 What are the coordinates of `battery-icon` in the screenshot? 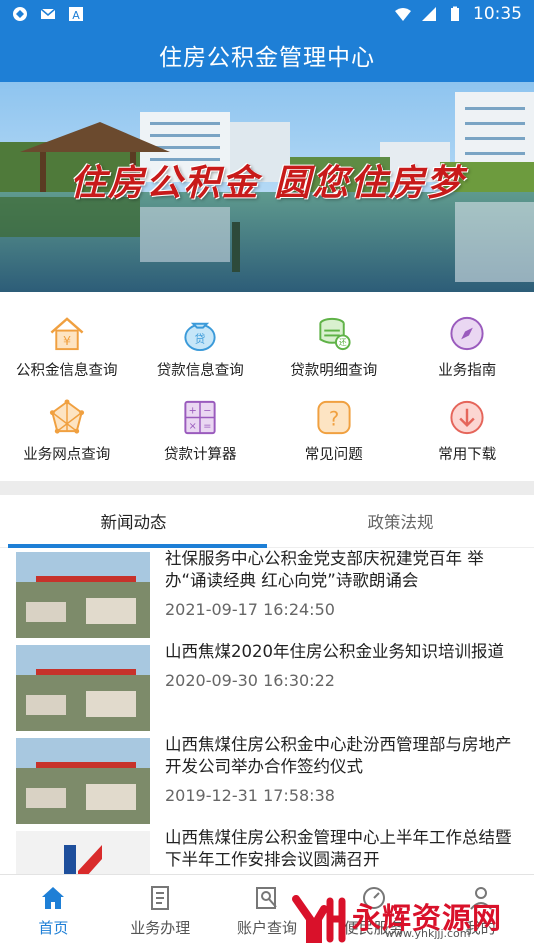 It's located at (455, 14).